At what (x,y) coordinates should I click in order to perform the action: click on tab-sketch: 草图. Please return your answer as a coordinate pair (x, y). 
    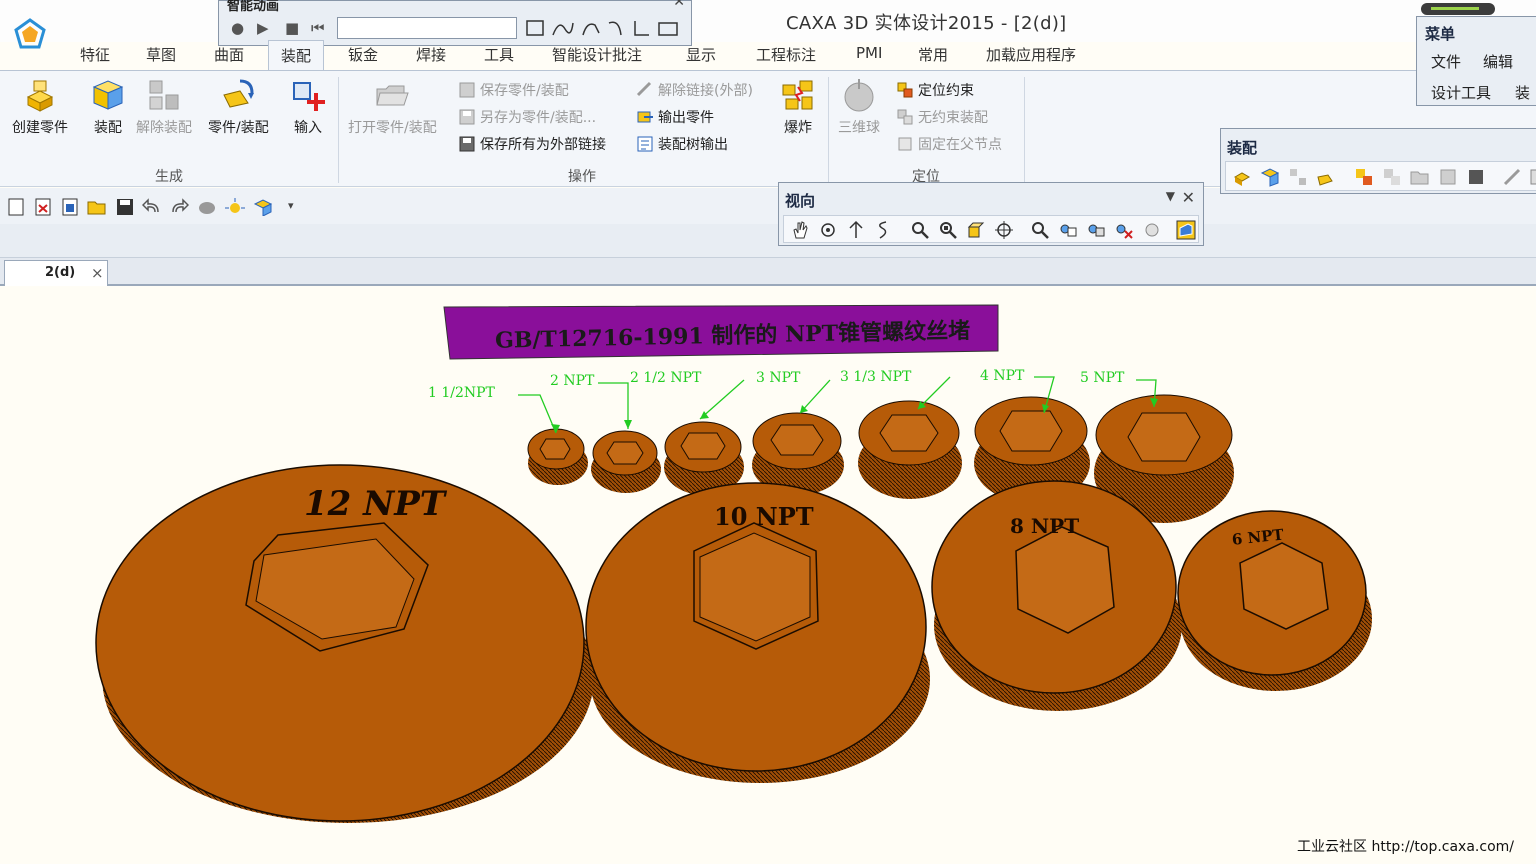
    Looking at the image, I should click on (161, 54).